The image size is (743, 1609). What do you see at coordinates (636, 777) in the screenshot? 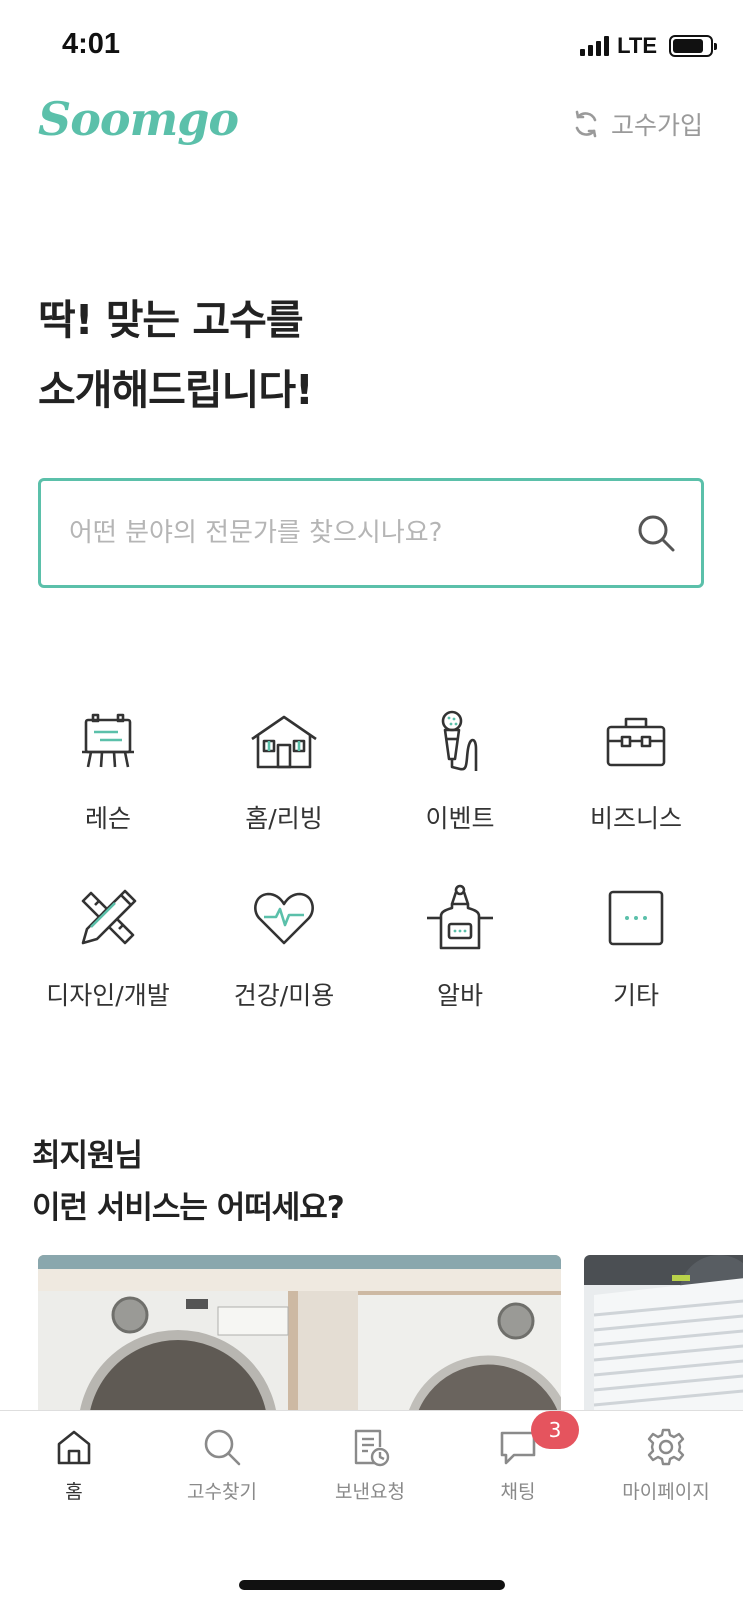
I see `category-business: 비즈니스` at bounding box center [636, 777].